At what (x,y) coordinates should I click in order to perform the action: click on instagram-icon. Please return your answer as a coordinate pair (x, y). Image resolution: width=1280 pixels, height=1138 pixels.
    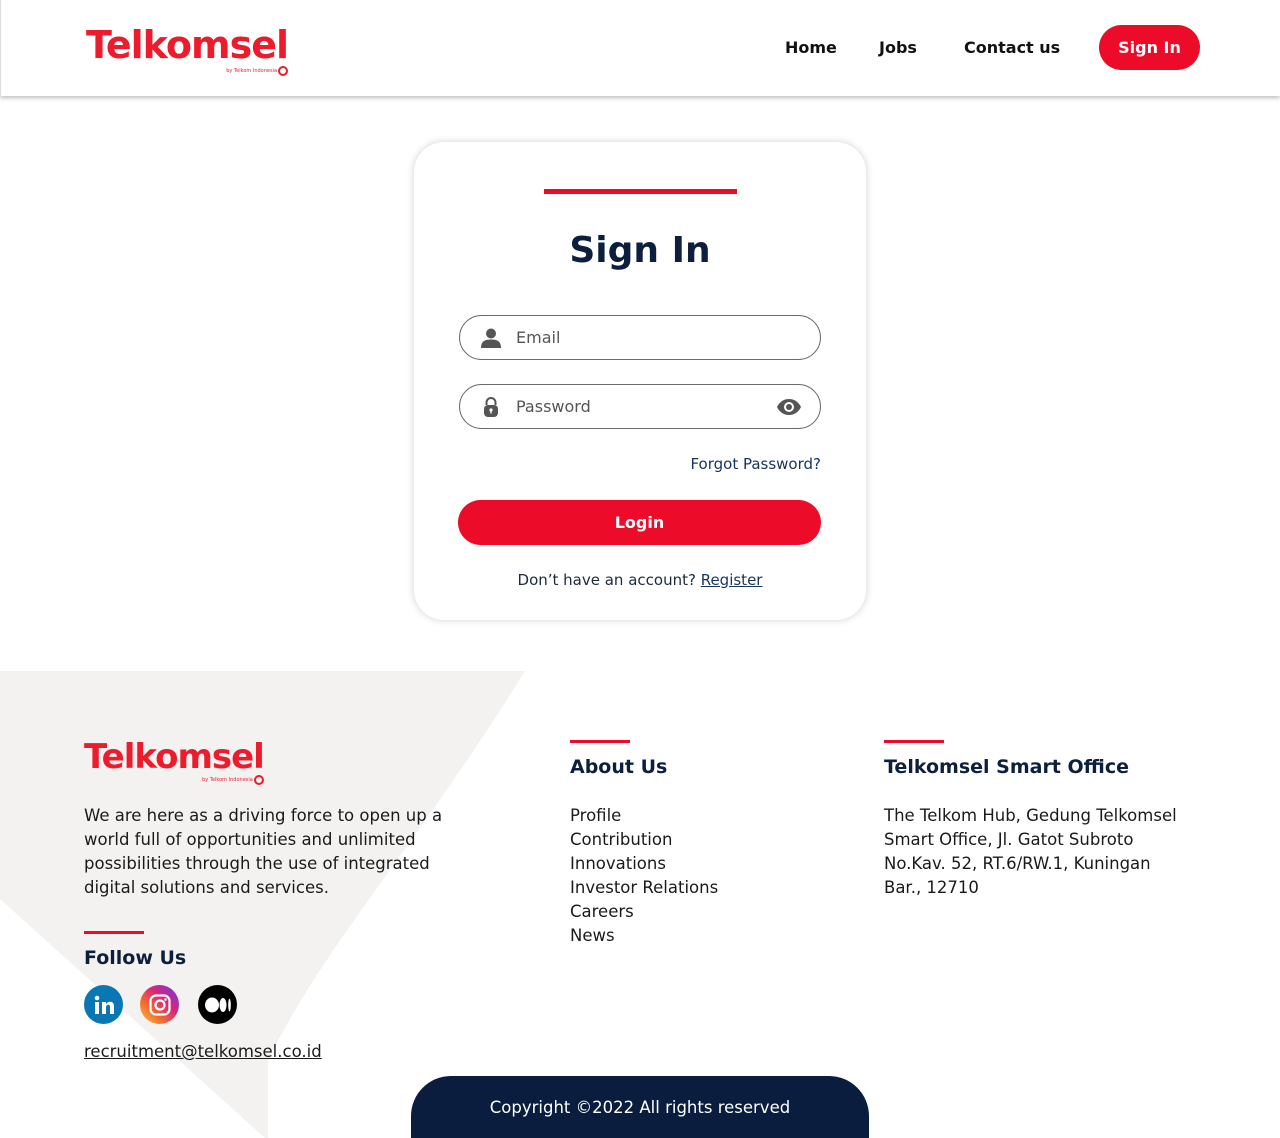
    Looking at the image, I should click on (159, 1004).